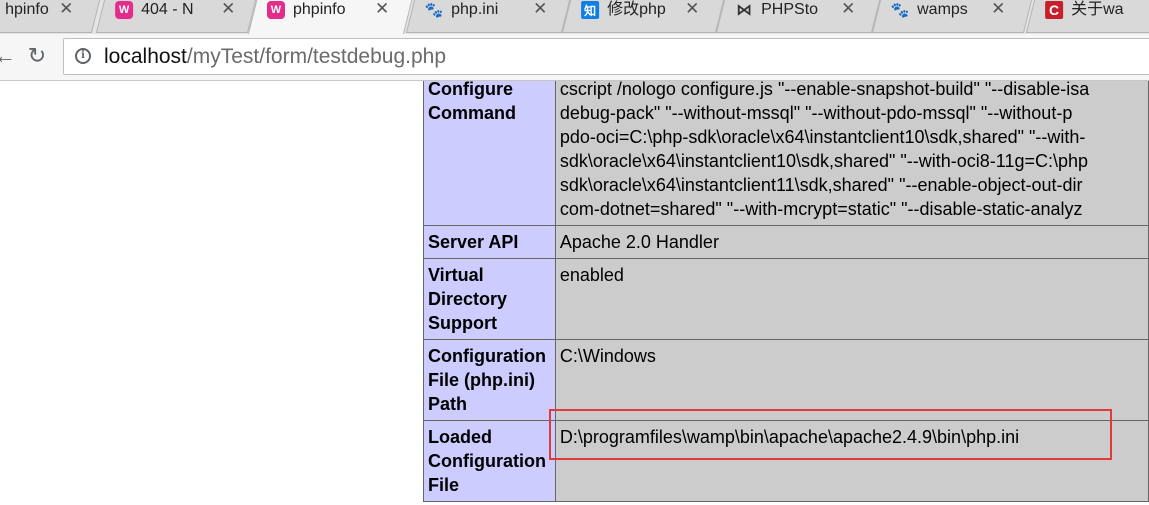  What do you see at coordinates (319, 9) in the screenshot?
I see `tab-title: phpinfo` at bounding box center [319, 9].